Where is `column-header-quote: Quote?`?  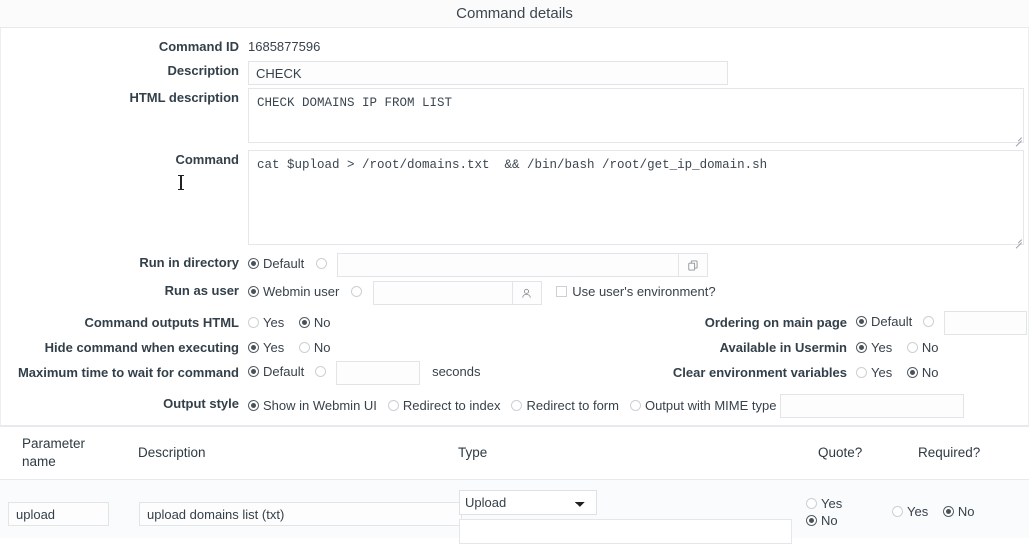
column-header-quote: Quote? is located at coordinates (840, 452).